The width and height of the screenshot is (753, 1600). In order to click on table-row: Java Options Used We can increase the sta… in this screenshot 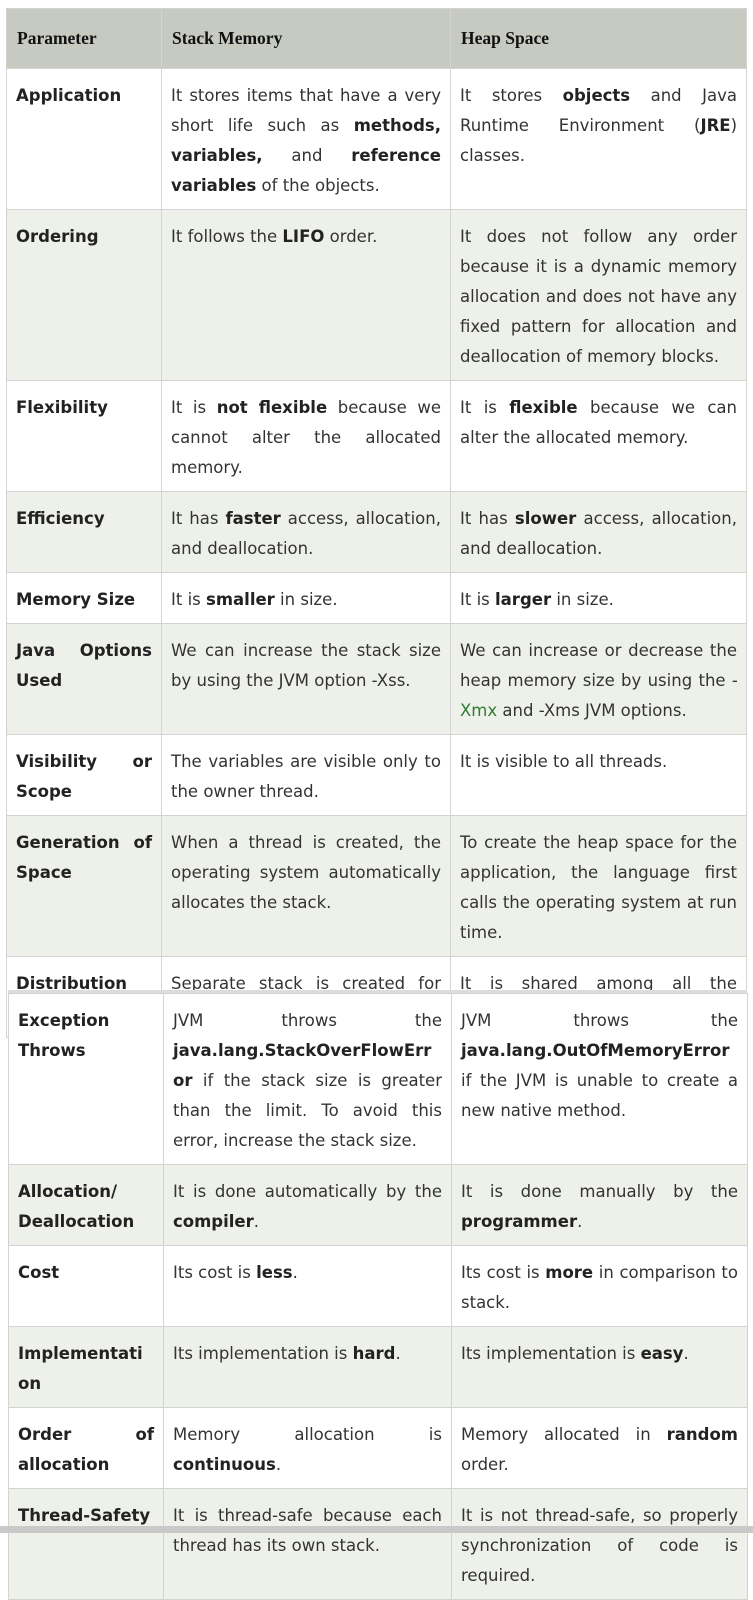, I will do `click(376, 679)`.